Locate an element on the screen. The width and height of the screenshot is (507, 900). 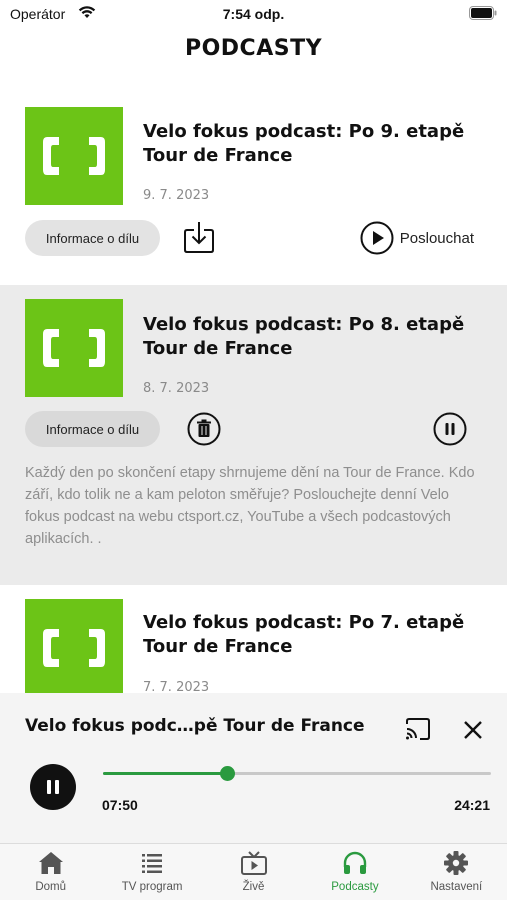
tab-settings: Nastavení is located at coordinates (456, 872).